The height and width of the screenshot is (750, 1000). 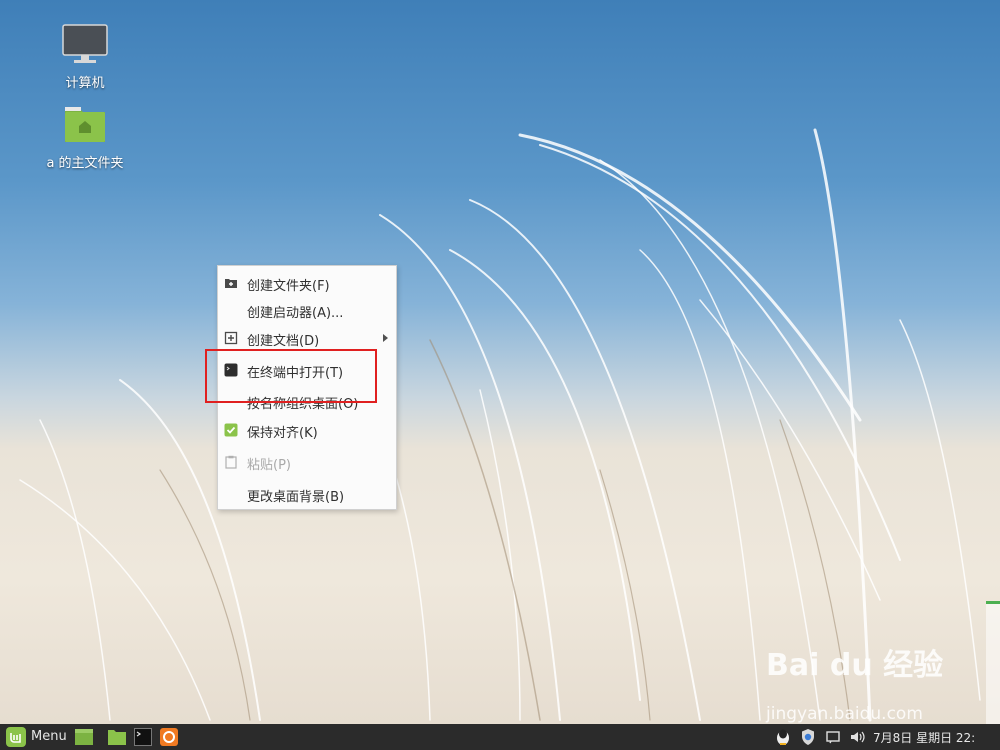 I want to click on checkbox-checked-icon, so click(x=231, y=430).